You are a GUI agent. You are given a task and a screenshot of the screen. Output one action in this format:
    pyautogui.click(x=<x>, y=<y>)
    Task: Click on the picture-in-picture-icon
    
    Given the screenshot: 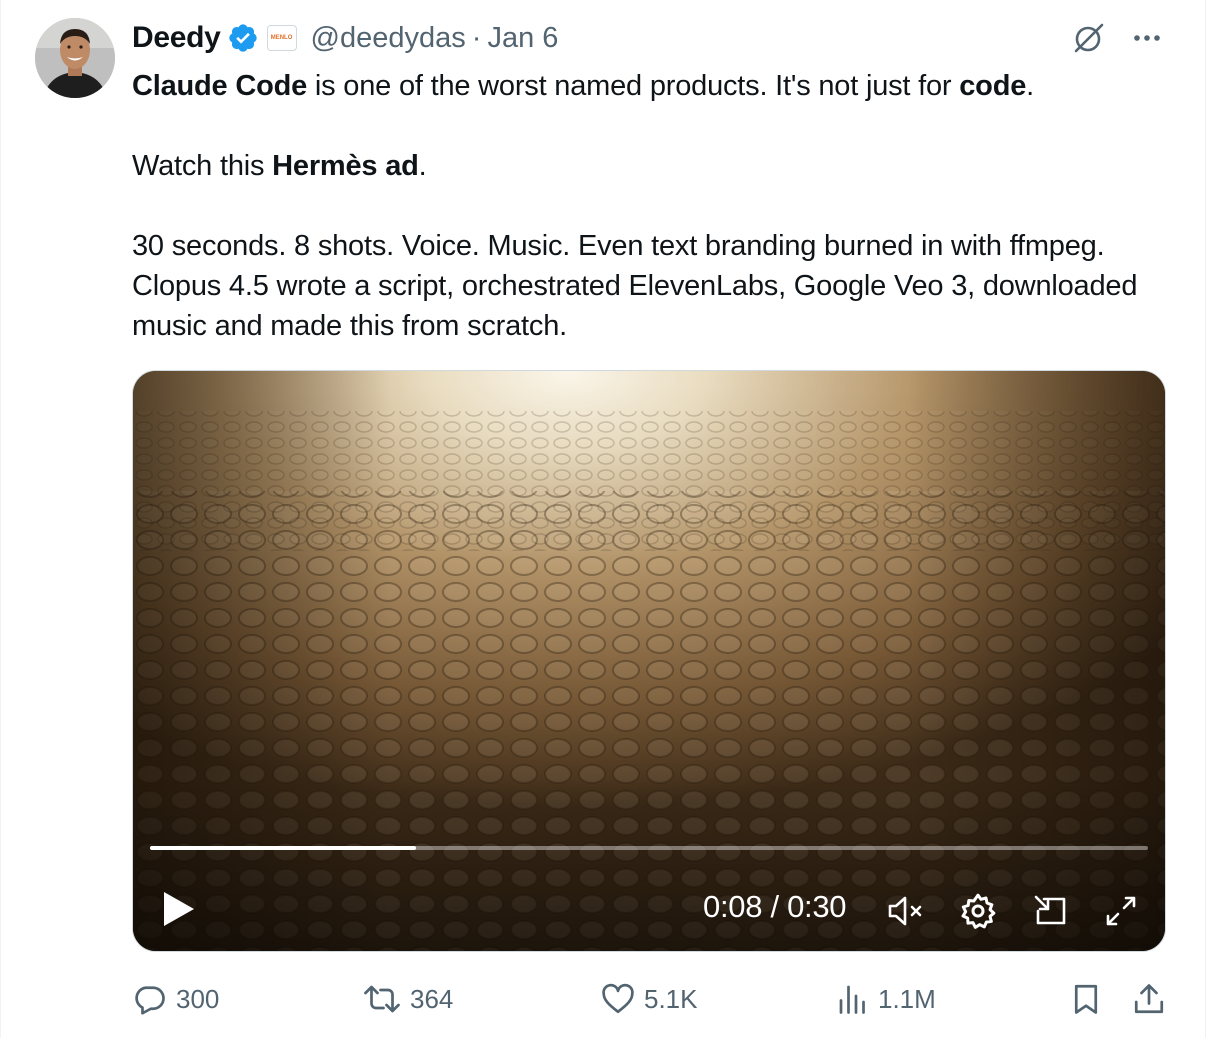 What is the action you would take?
    pyautogui.click(x=1050, y=911)
    